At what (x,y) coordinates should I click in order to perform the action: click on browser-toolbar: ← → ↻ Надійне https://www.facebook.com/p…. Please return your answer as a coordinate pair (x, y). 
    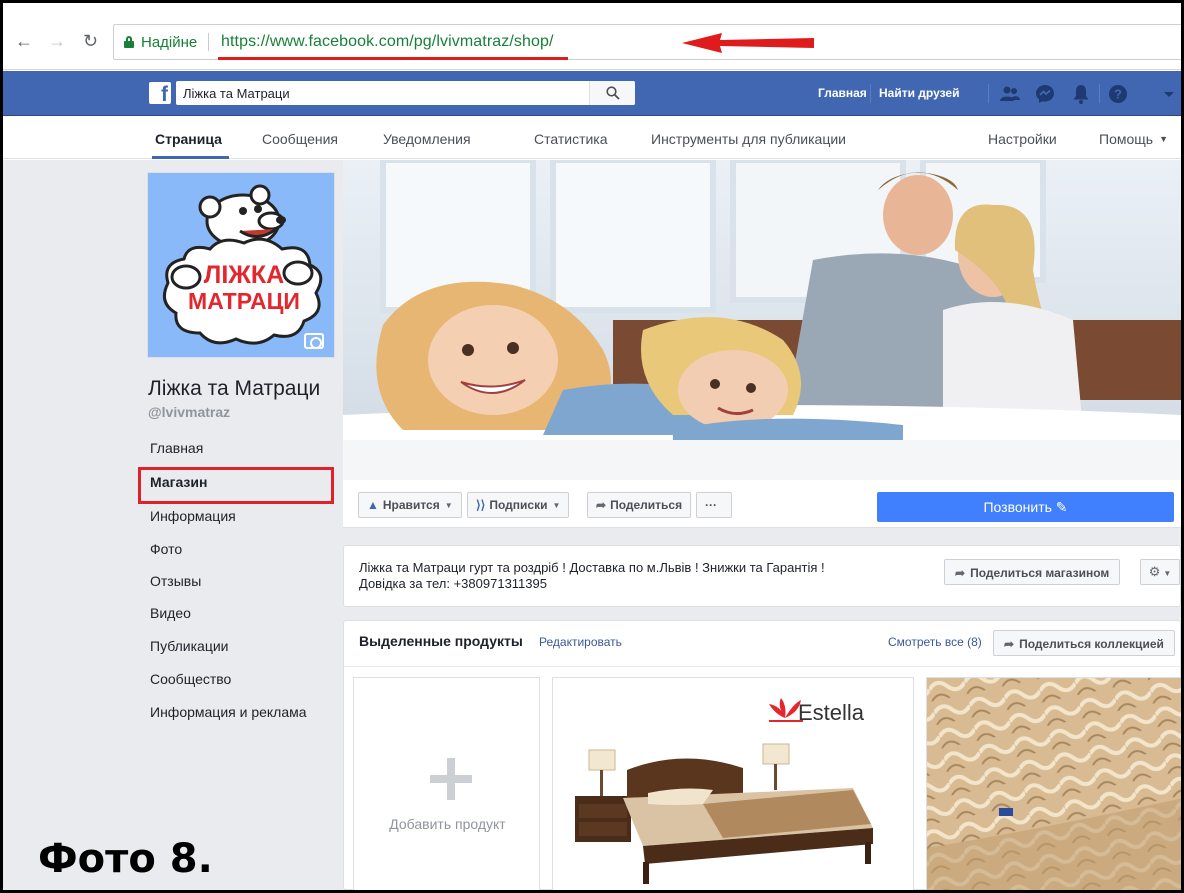
    Looking at the image, I should click on (593, 36).